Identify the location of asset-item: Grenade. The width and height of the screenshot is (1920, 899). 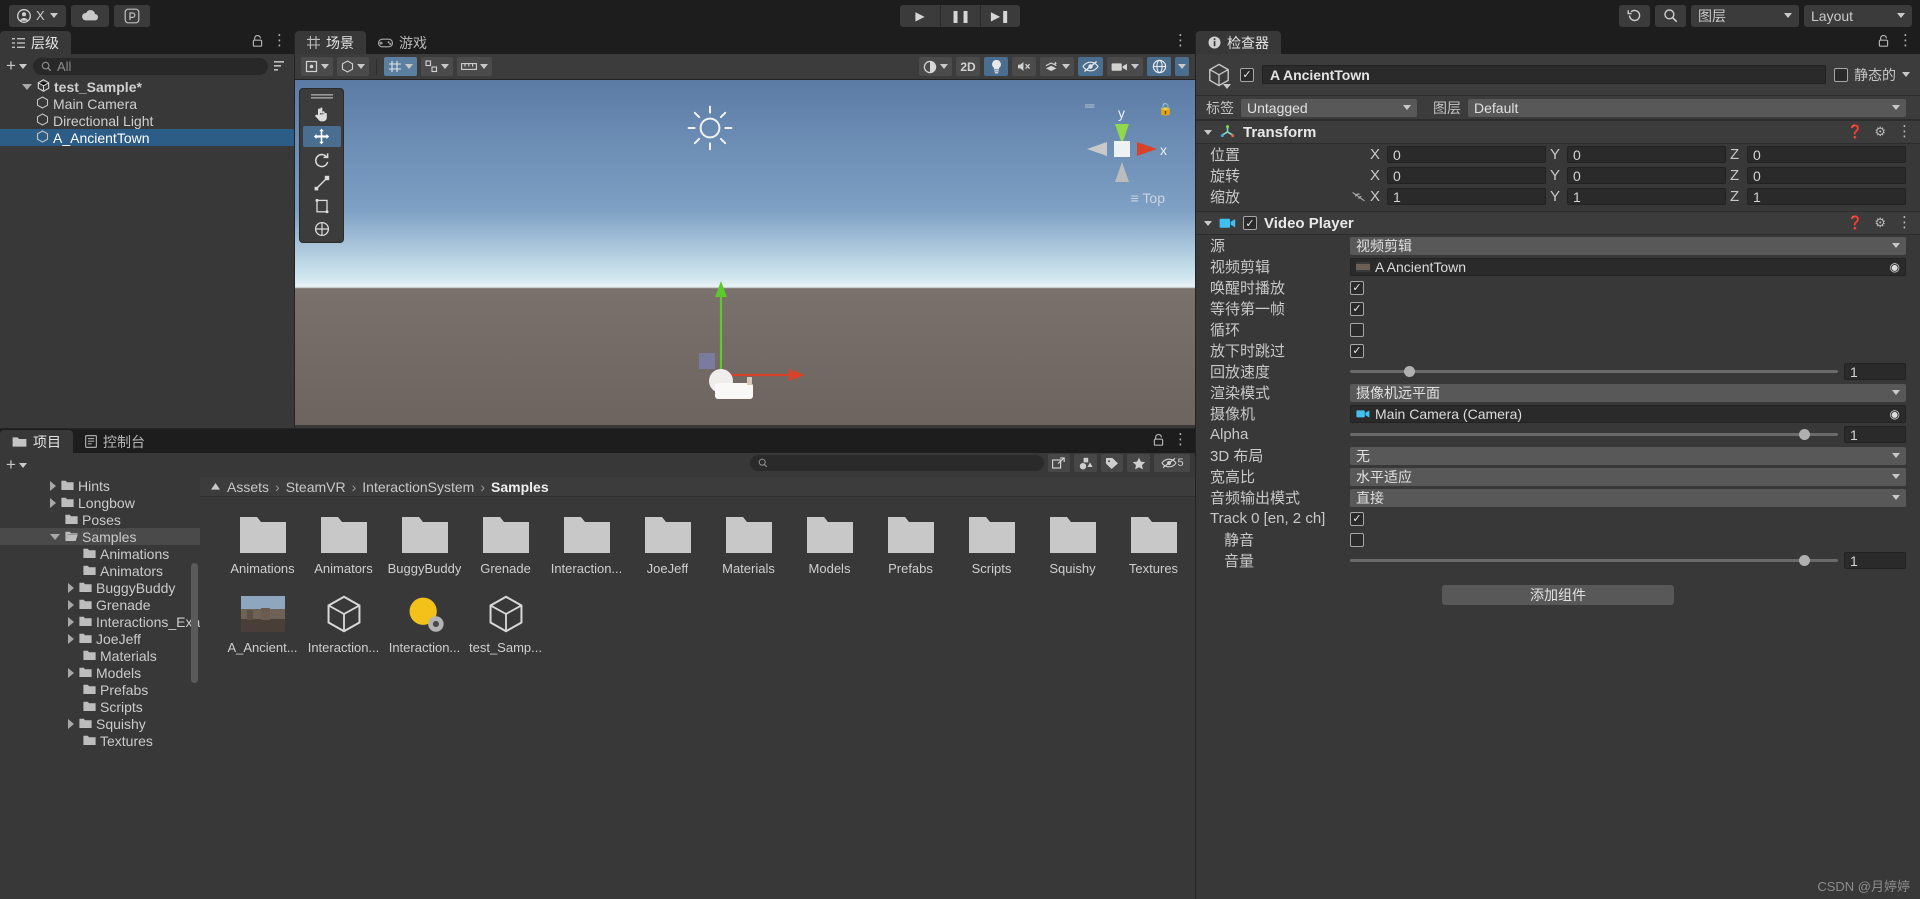
(505, 545).